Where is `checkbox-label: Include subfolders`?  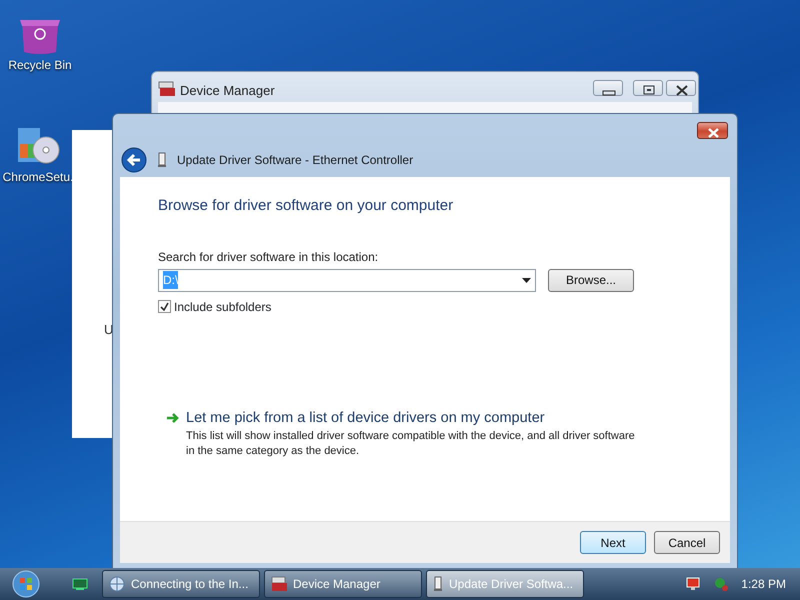 checkbox-label: Include subfolders is located at coordinates (223, 307).